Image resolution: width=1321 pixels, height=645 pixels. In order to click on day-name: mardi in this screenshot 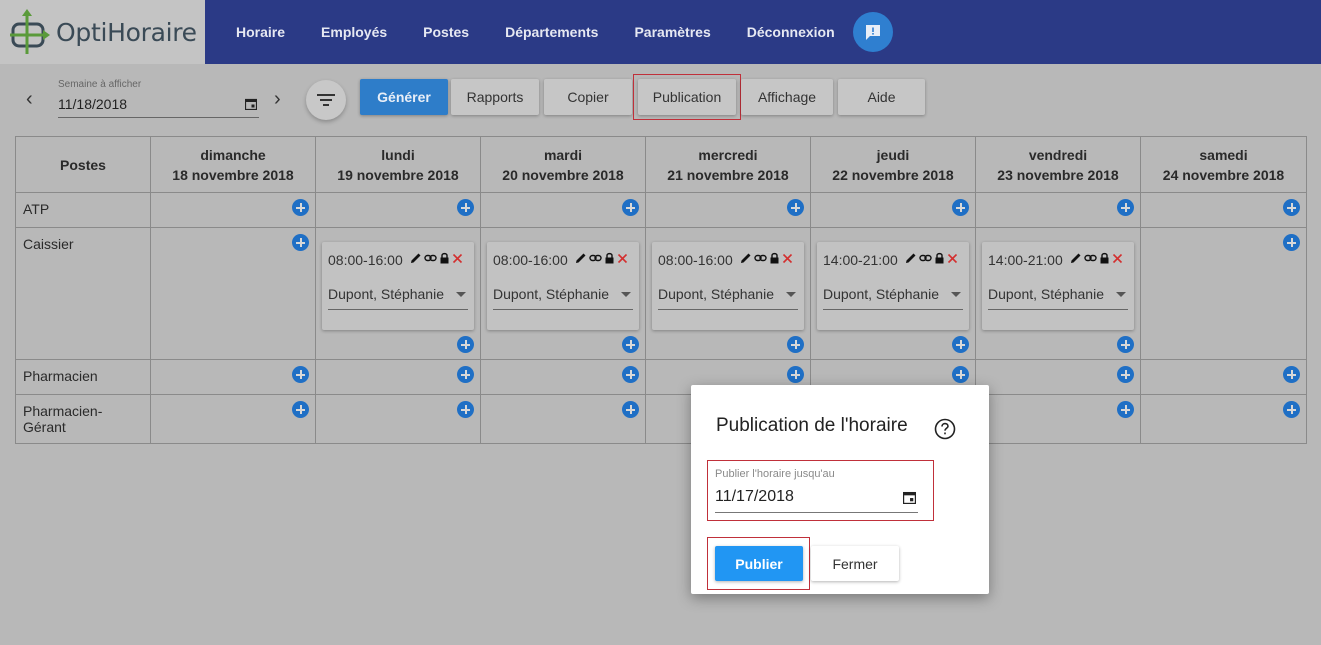, I will do `click(563, 154)`.